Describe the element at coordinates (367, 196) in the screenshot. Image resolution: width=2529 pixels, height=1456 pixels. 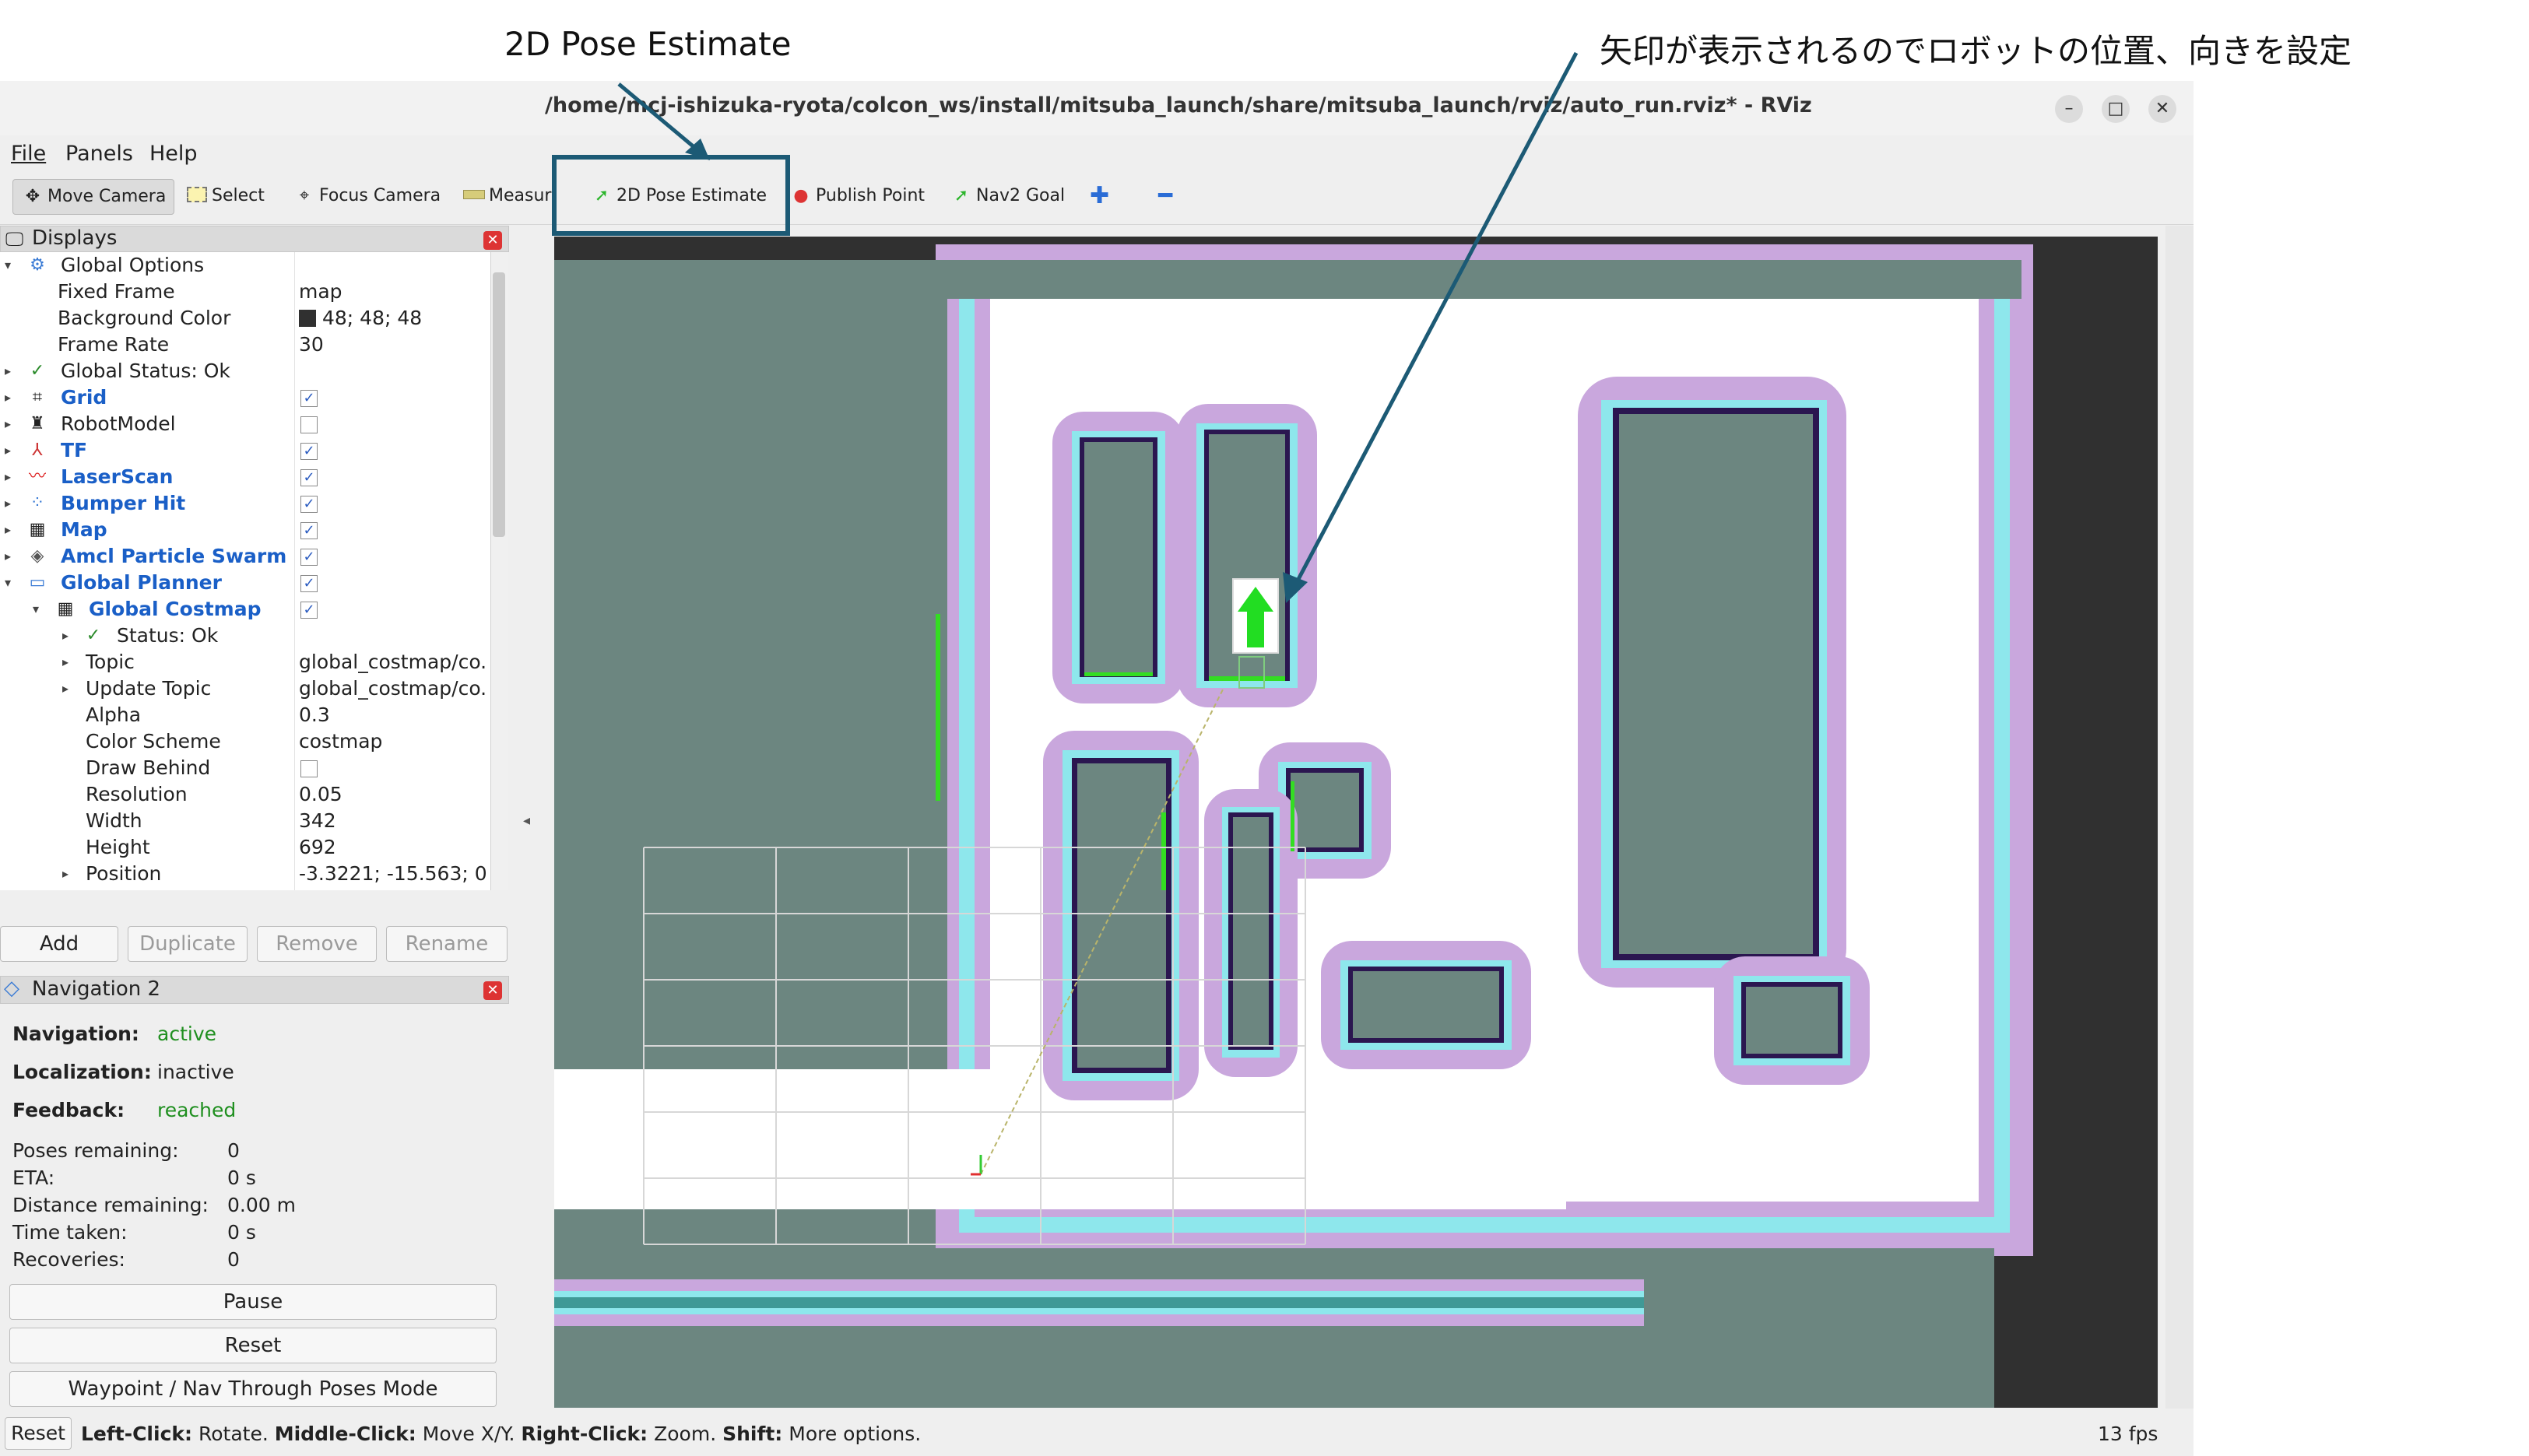
I see `focus-camera-button: ⌖ Focus Camera` at that location.